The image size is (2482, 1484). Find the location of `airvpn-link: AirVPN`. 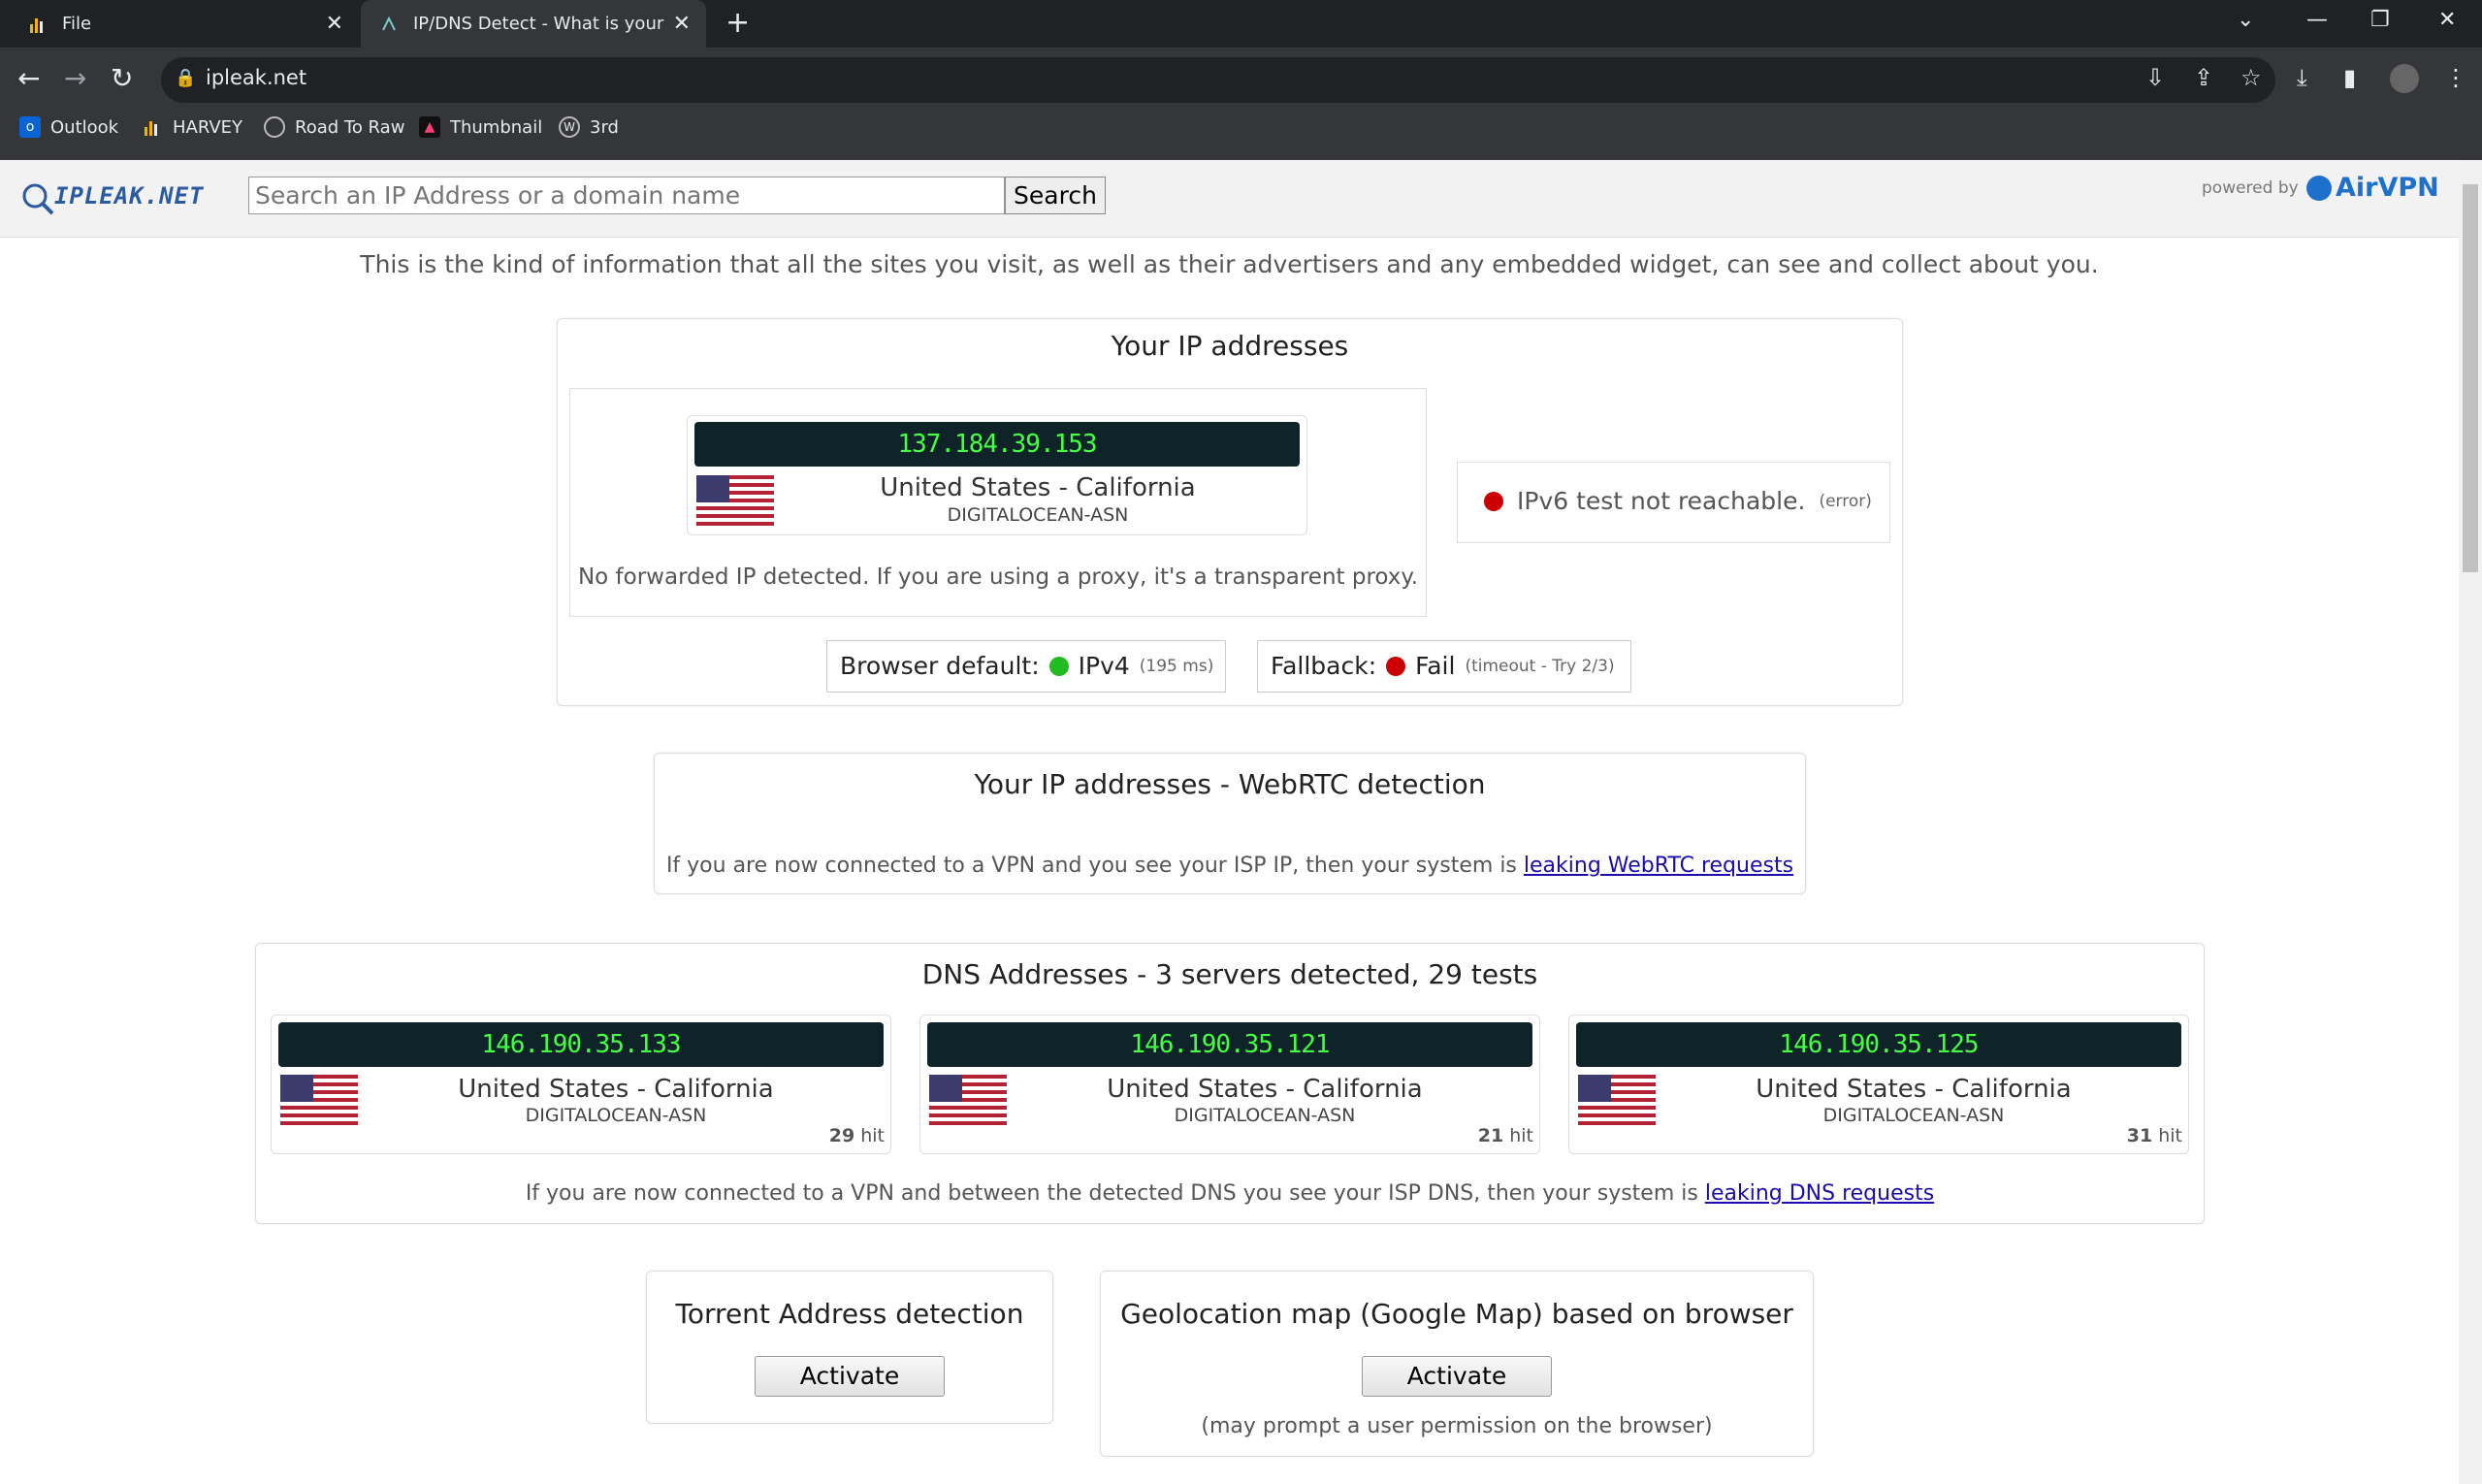

airvpn-link: AirVPN is located at coordinates (2372, 188).